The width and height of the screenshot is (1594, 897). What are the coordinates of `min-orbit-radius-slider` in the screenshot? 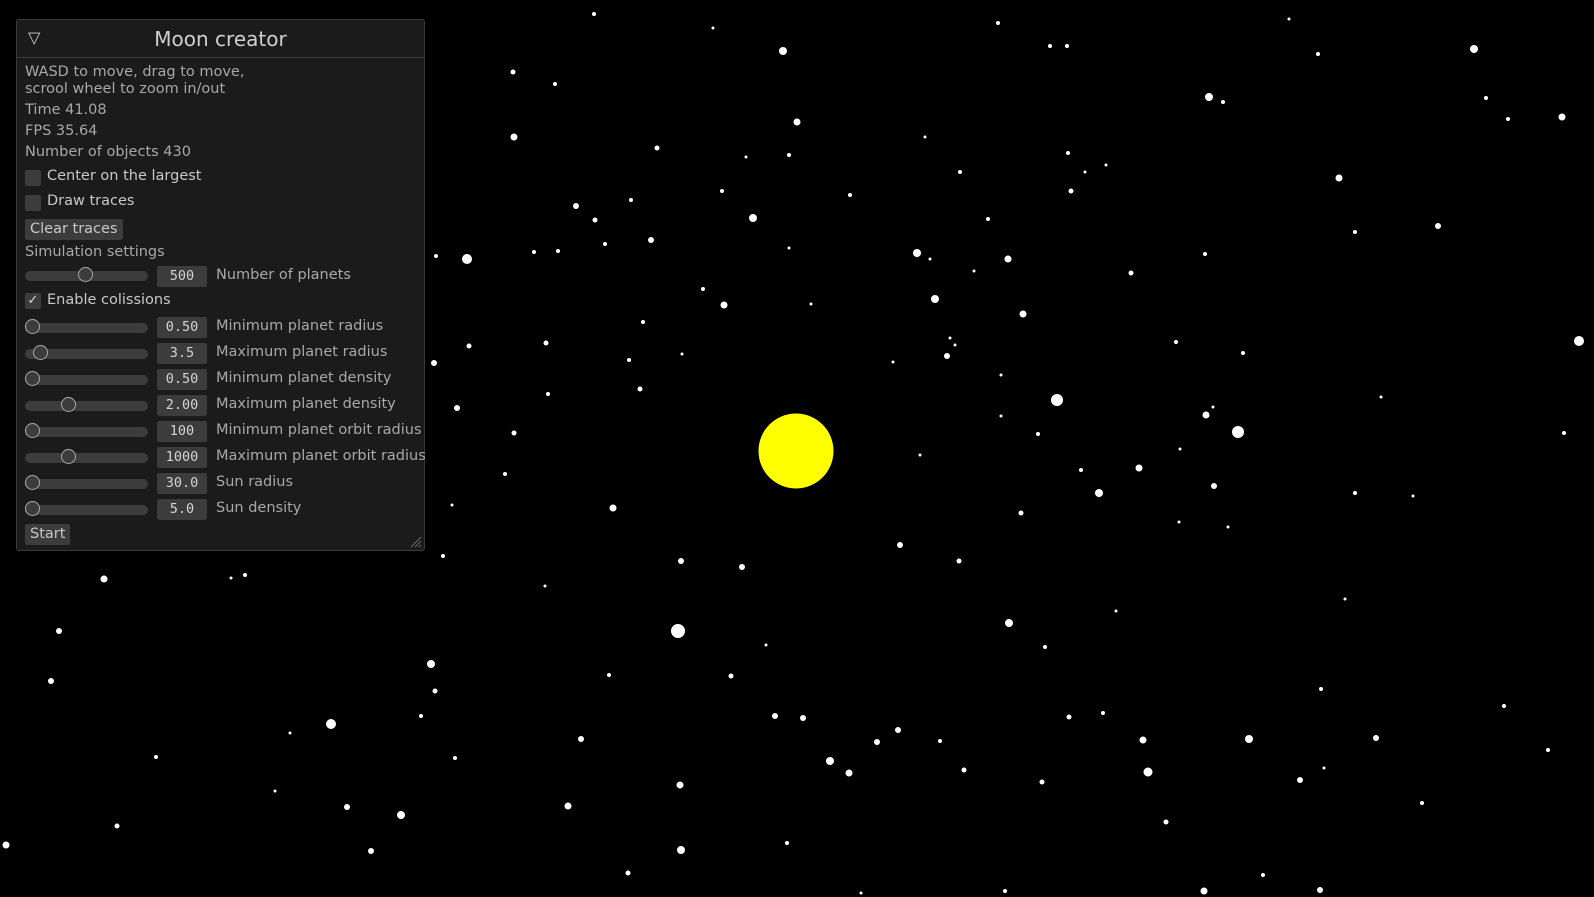 It's located at (86, 430).